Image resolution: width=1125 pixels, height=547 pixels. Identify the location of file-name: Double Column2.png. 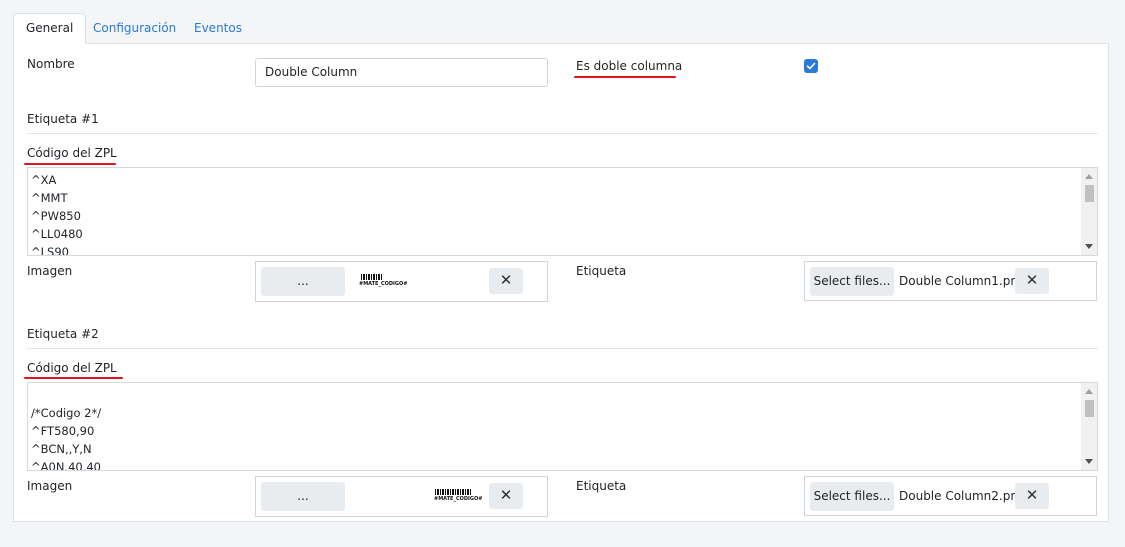
(962, 496).